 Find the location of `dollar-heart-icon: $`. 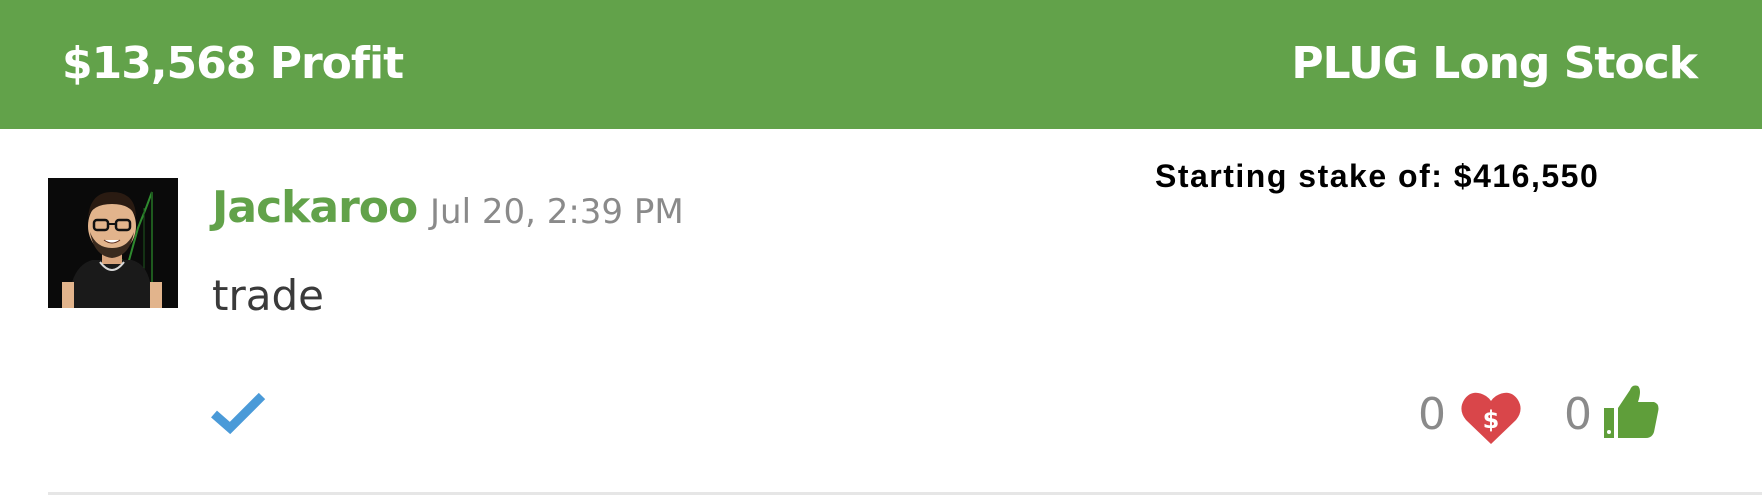

dollar-heart-icon: $ is located at coordinates (1491, 418).